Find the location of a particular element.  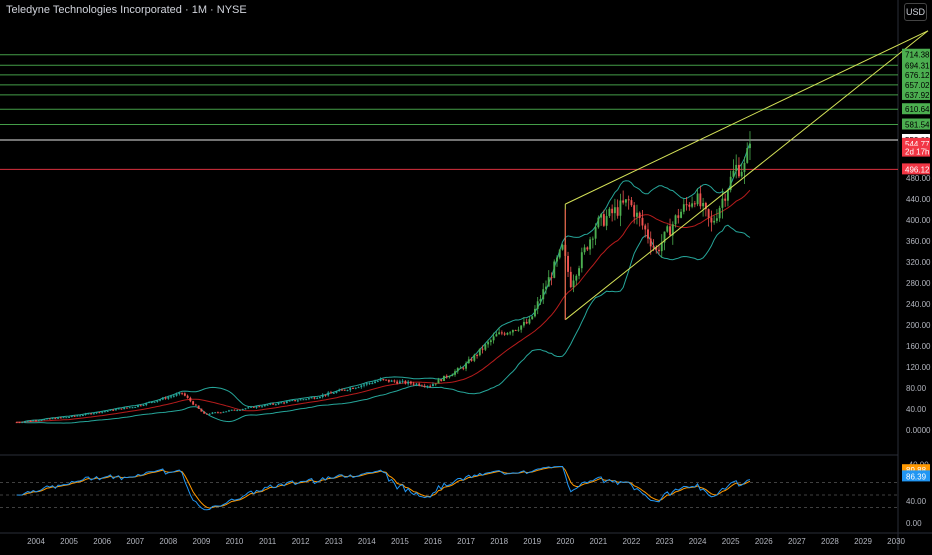

time-tick-label: 2015 is located at coordinates (400, 541).